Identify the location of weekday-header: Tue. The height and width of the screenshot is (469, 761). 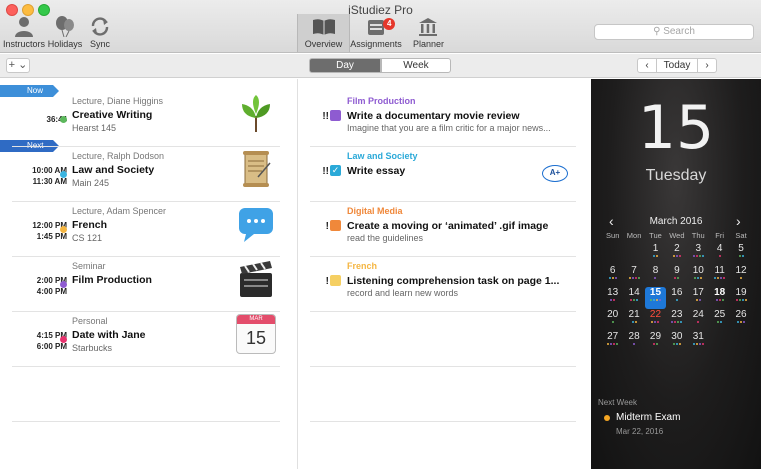
(655, 235).